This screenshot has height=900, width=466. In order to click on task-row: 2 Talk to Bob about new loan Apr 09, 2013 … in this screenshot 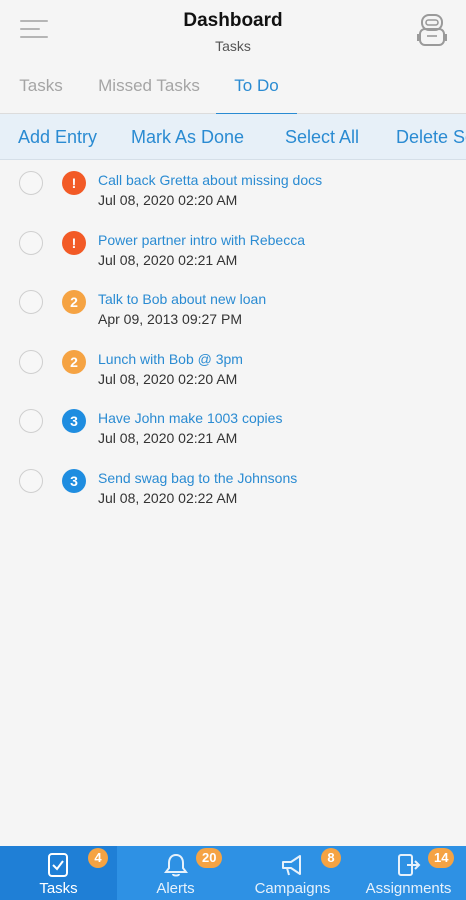, I will do `click(233, 311)`.